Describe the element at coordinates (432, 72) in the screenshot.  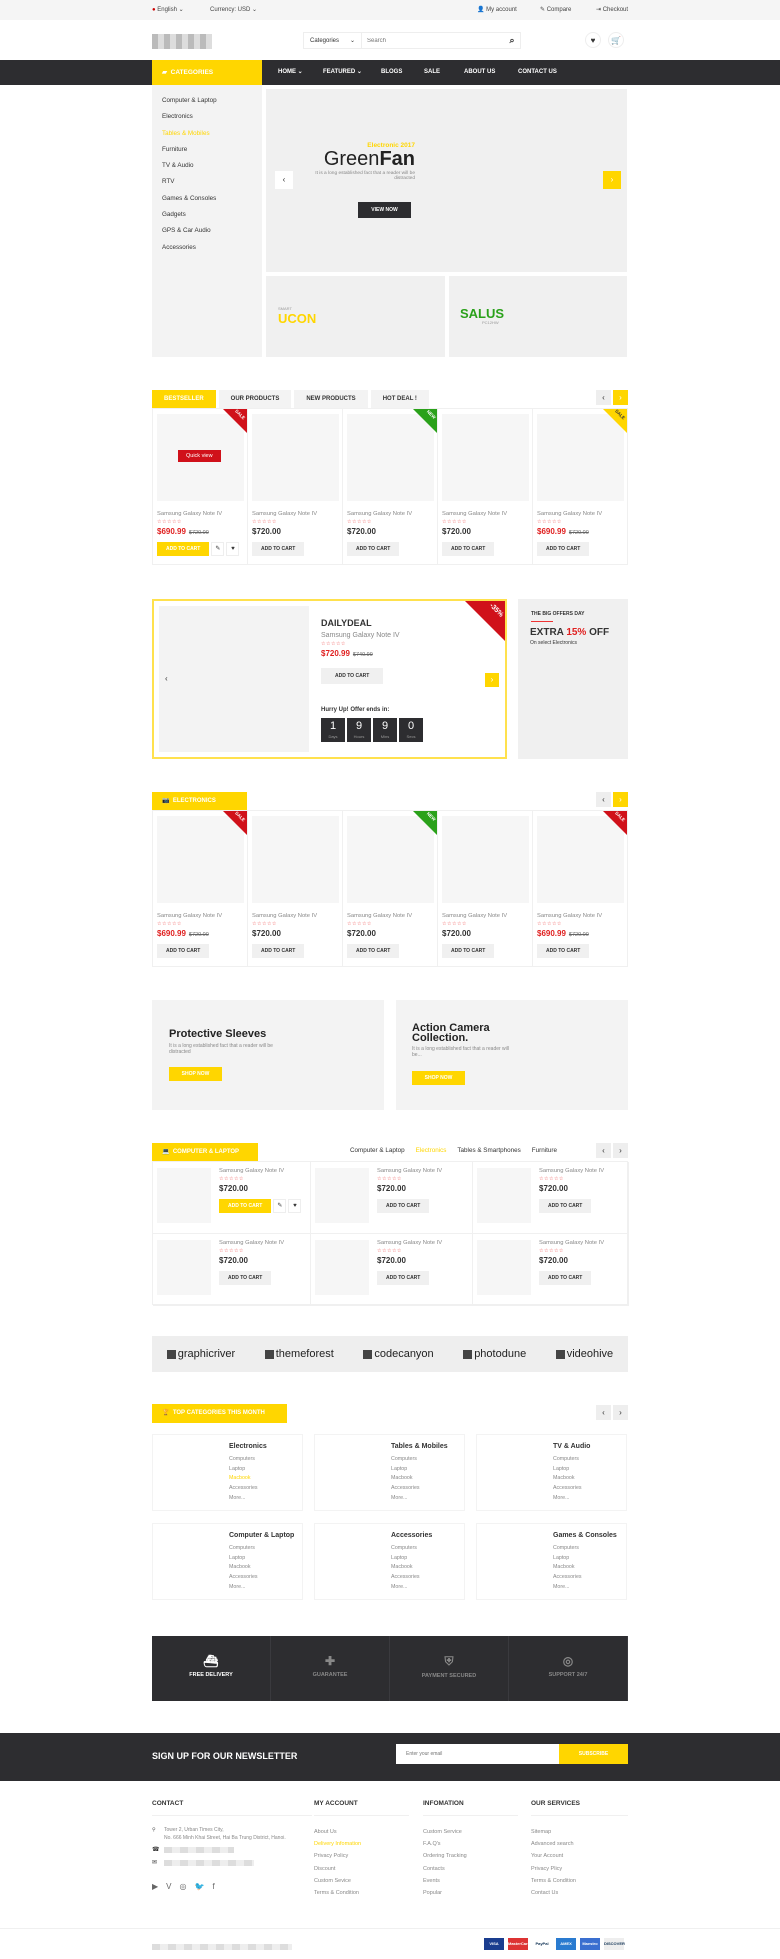
I see `nav-item: SALE` at that location.